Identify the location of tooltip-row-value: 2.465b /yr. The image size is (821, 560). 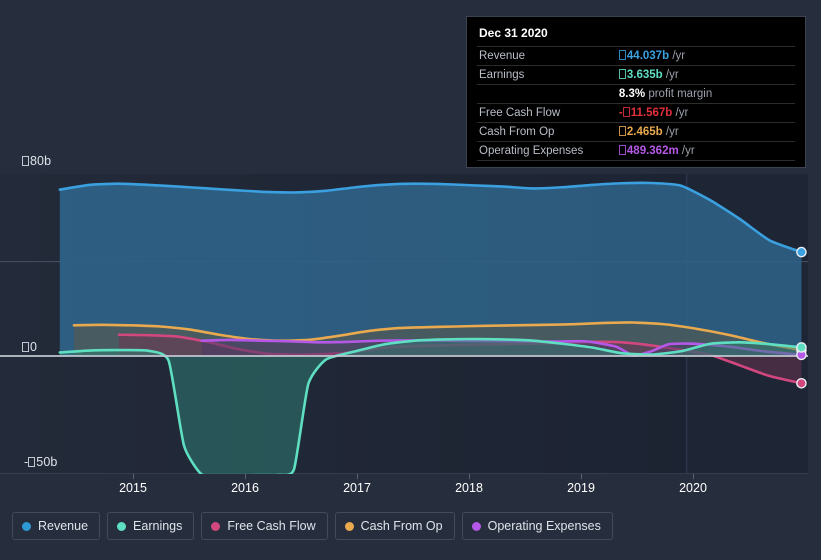
(706, 132).